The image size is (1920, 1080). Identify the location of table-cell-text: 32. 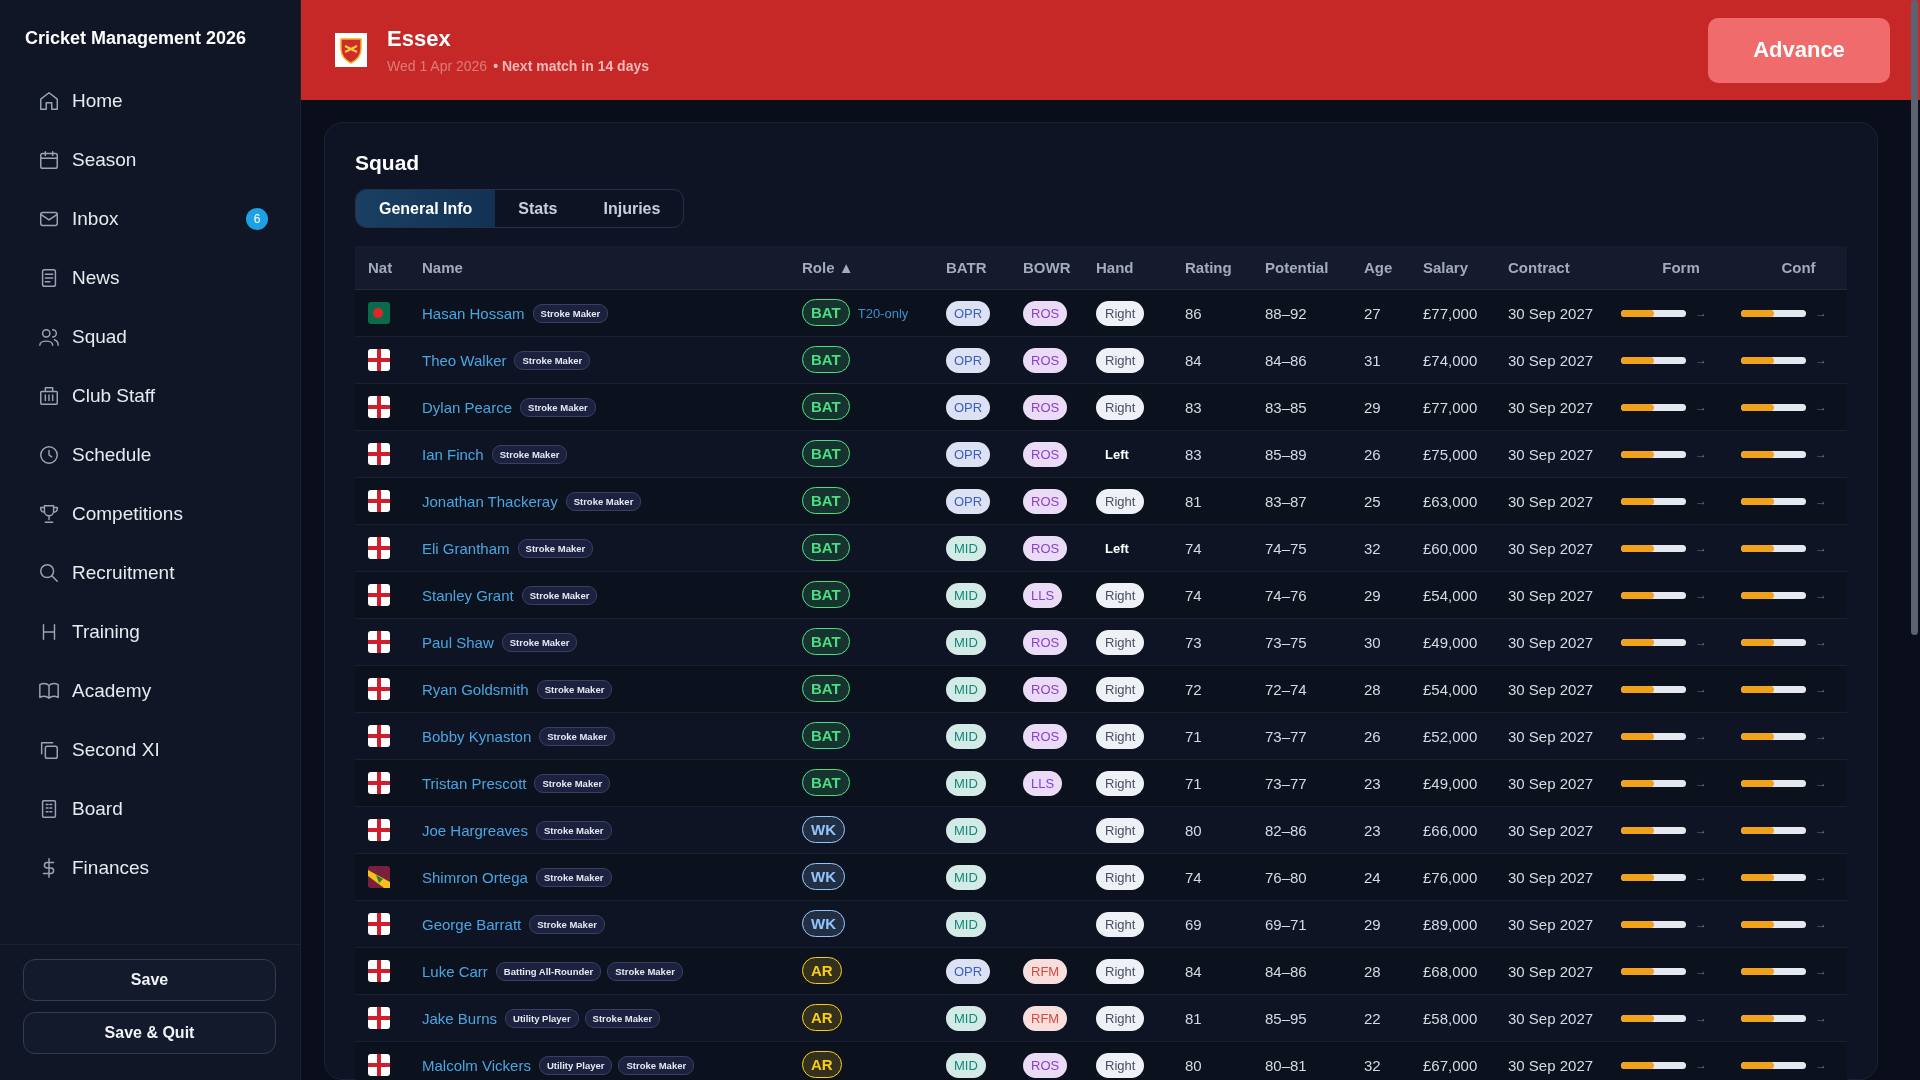
(1373, 548).